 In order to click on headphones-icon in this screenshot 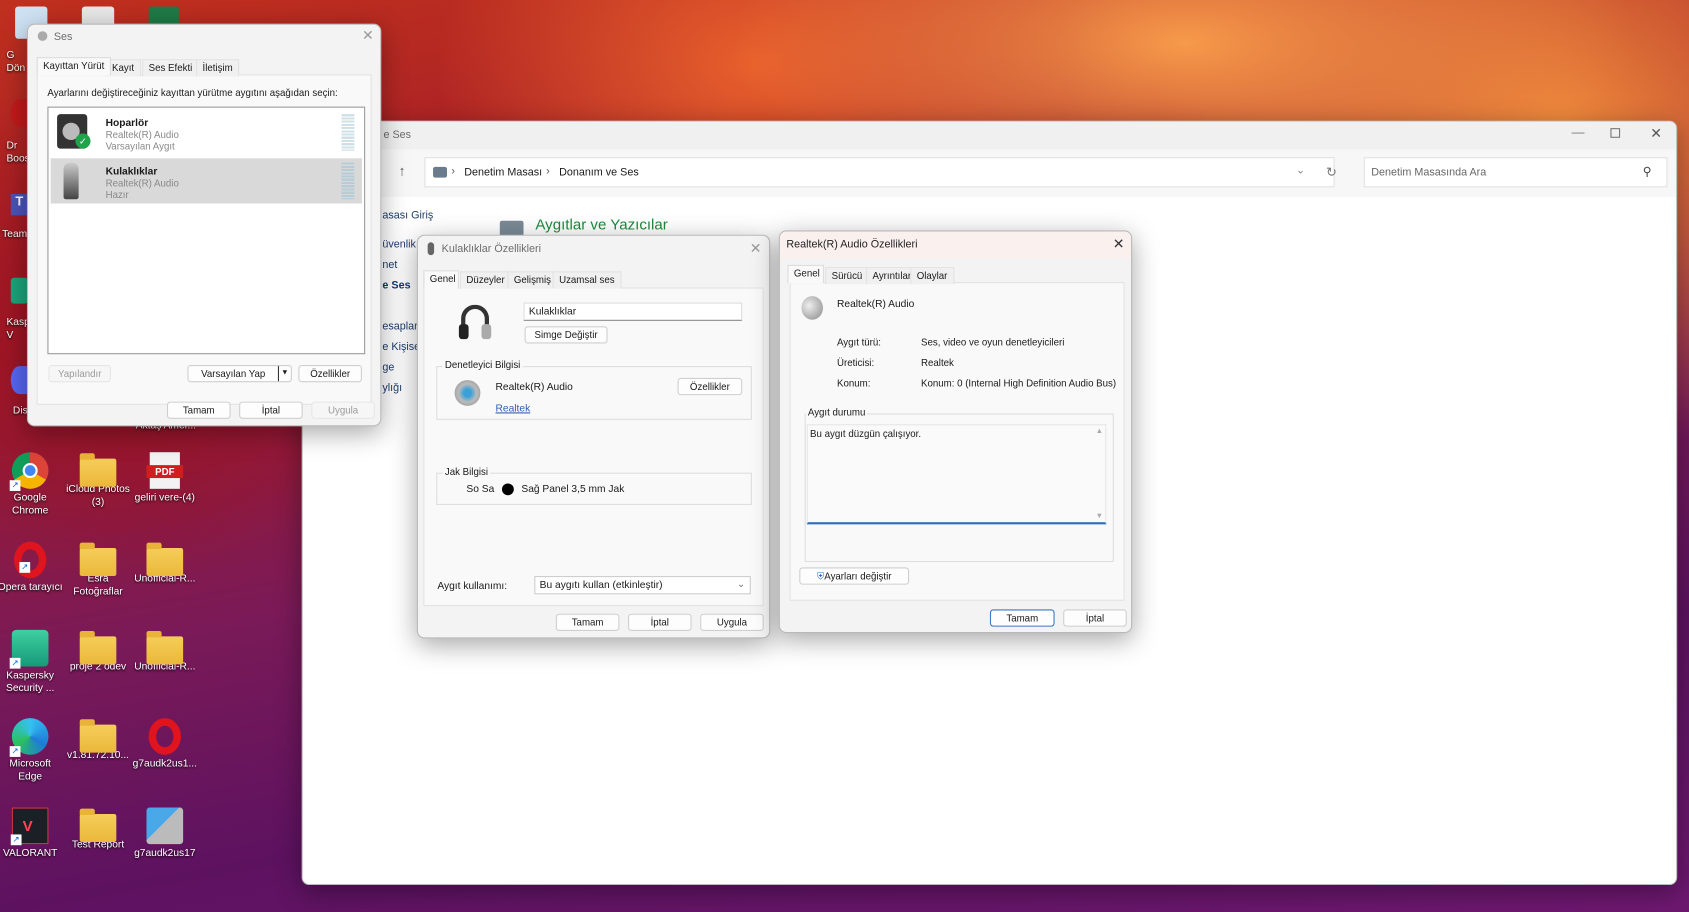, I will do `click(431, 249)`.